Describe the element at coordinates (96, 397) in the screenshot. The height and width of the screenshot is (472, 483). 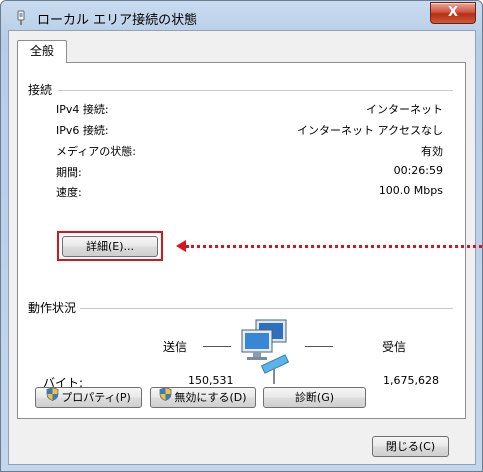
I see `properties-button-label: プロパティ(P)` at that location.